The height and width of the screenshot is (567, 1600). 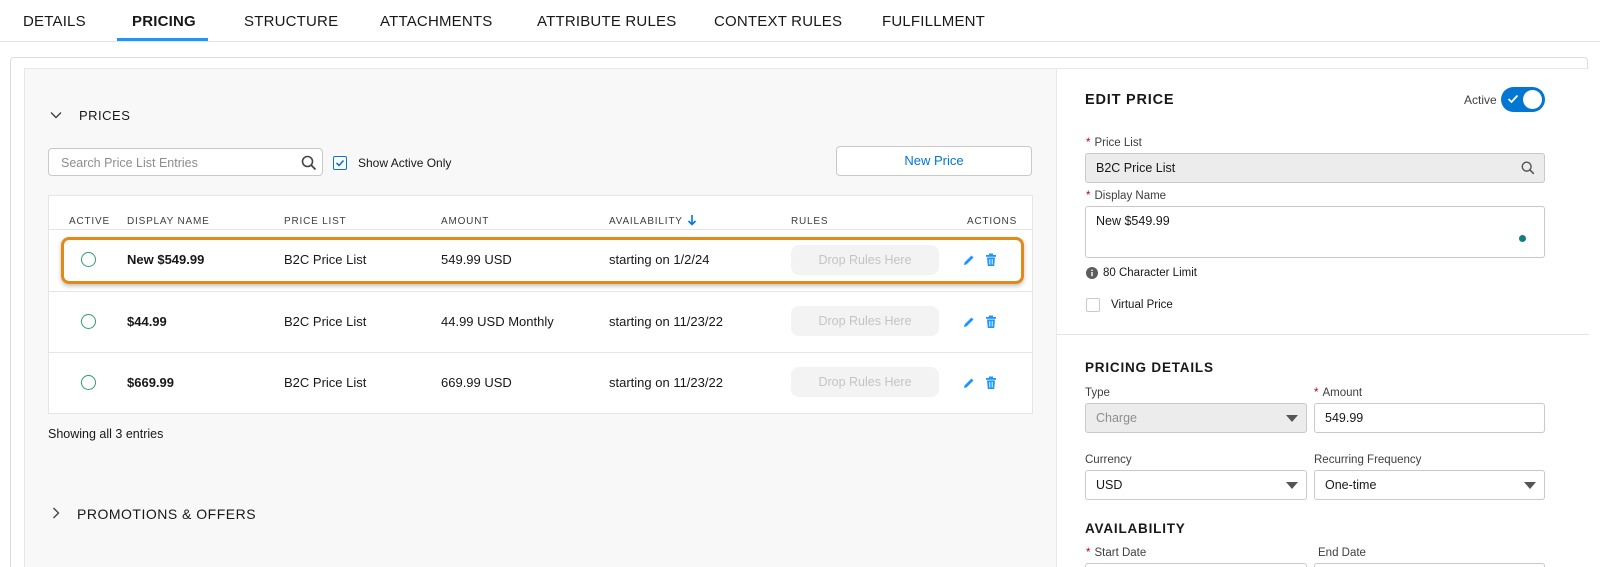 I want to click on start-date-label: * Start Date, so click(x=1116, y=553).